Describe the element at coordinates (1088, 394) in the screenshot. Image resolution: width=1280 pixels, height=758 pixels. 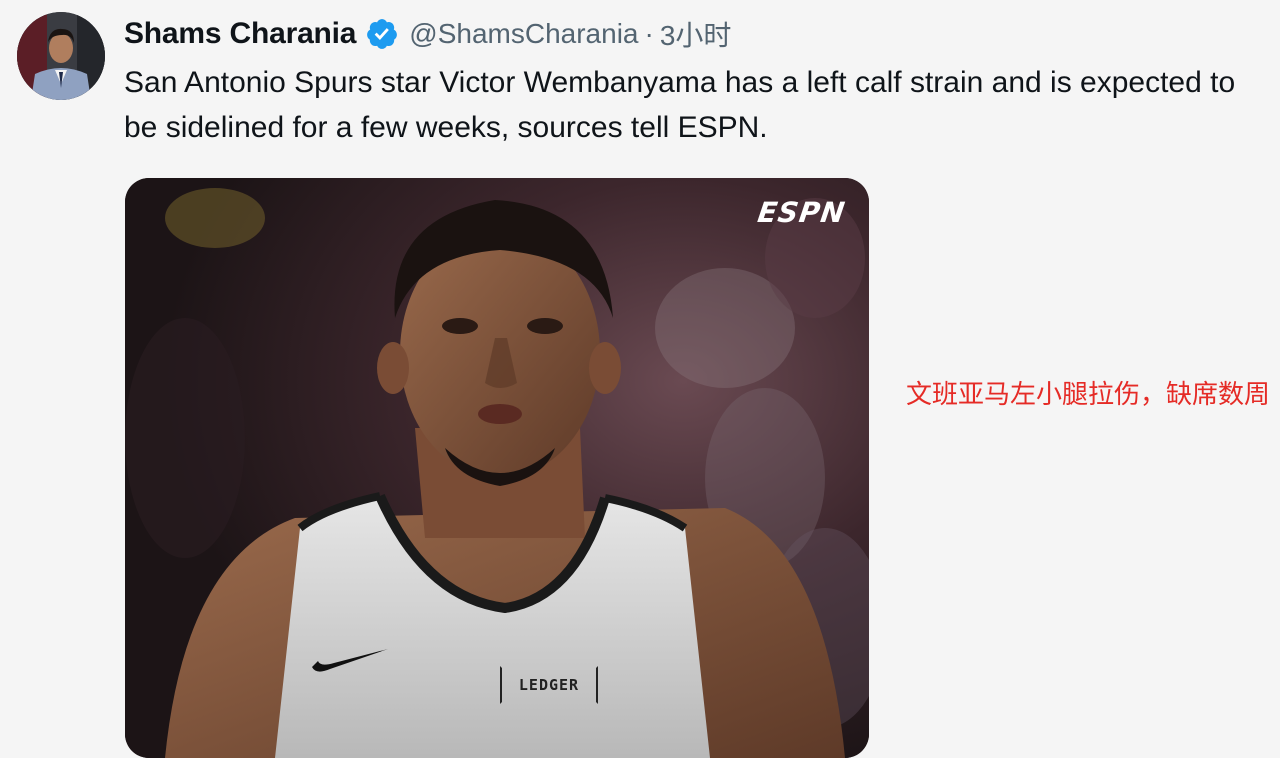
I see `annotation-text: 文班亚马左小腿拉伤，缺席数周` at that location.